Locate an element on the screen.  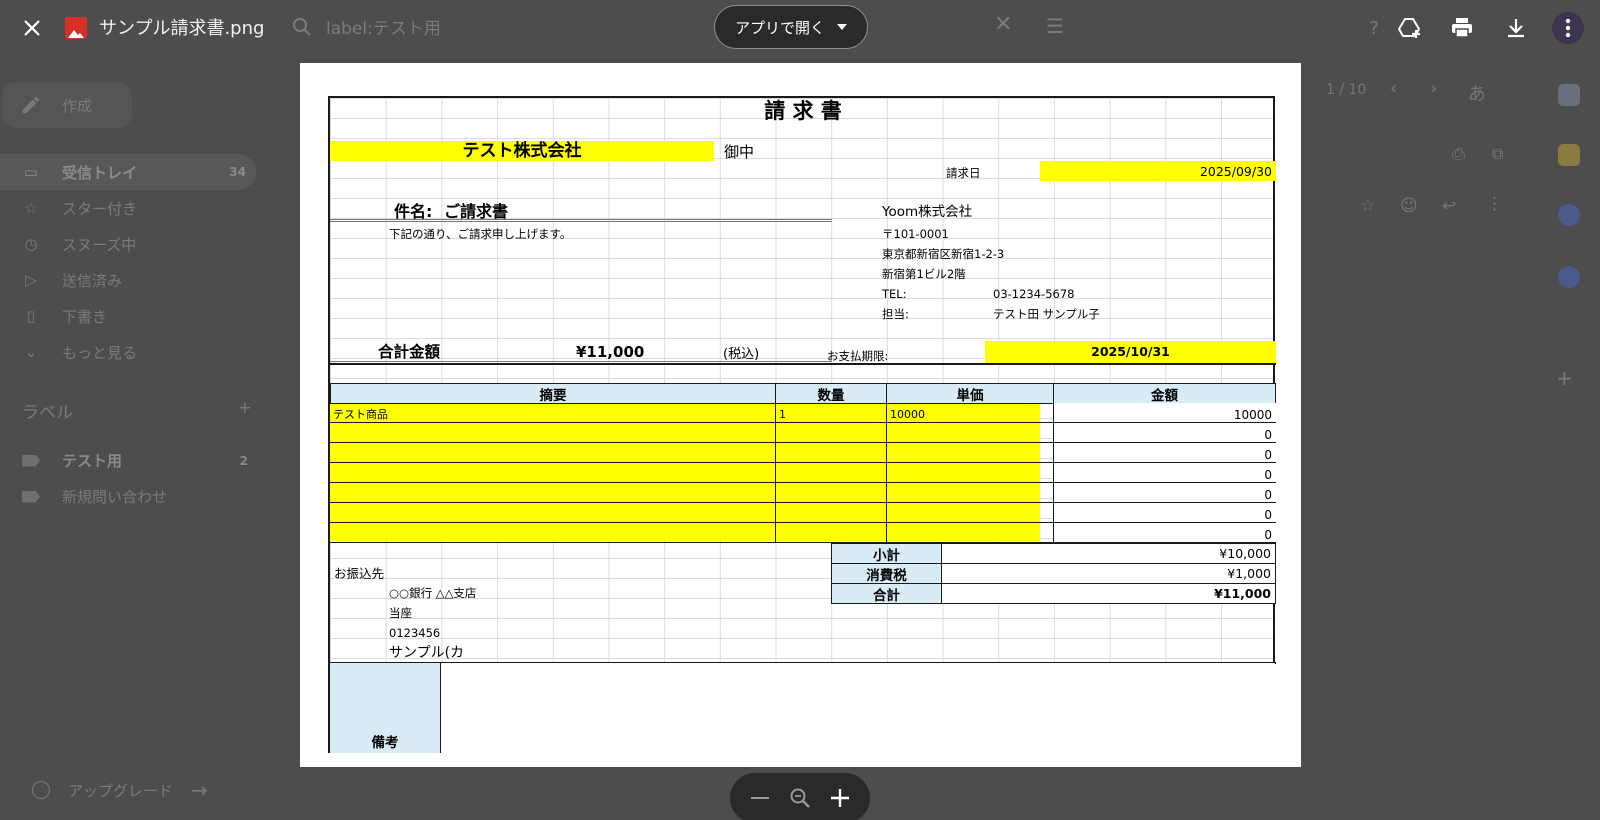
item-unit-price: 10000 is located at coordinates (907, 414).